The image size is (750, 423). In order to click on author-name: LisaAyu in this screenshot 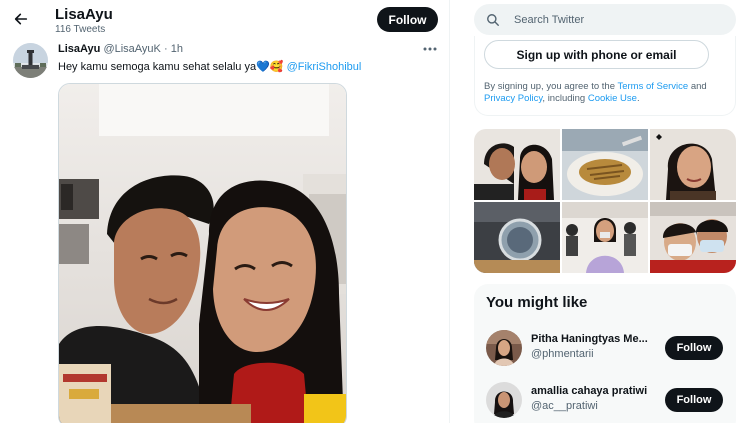, I will do `click(79, 49)`.